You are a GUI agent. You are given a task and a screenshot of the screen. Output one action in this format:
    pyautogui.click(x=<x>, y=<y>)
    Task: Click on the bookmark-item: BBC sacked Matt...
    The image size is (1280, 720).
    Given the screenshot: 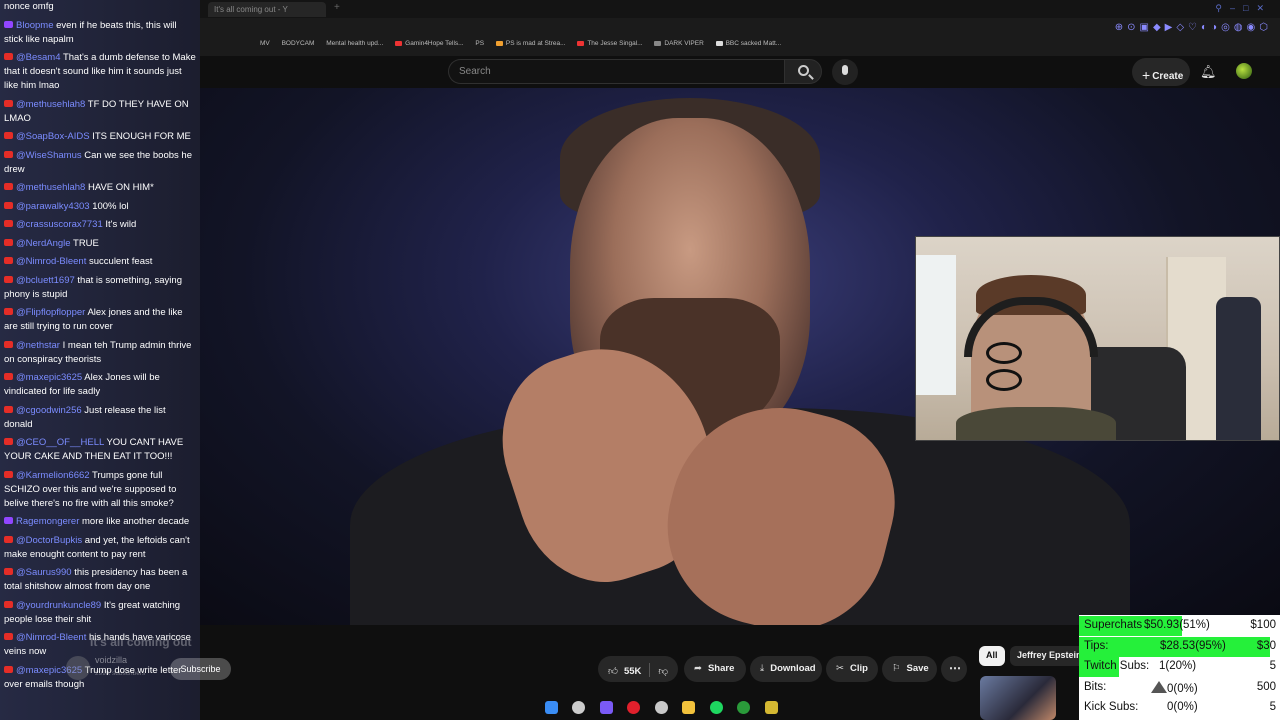 What is the action you would take?
    pyautogui.click(x=748, y=43)
    